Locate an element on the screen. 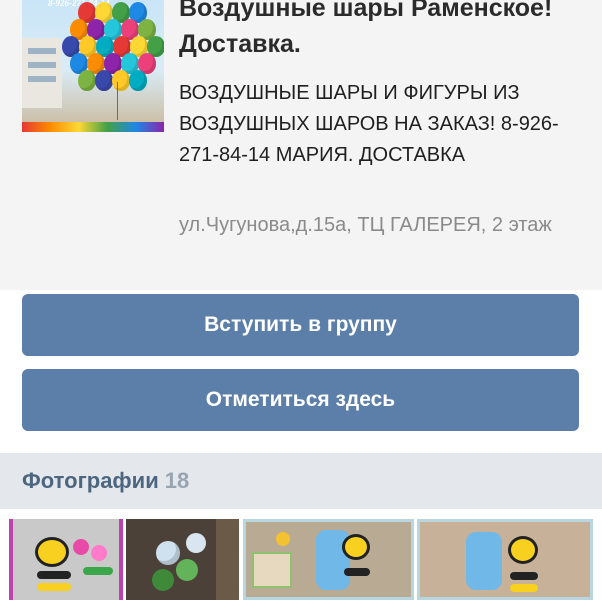  checkin-button: Отметиться здесь is located at coordinates (300, 400).